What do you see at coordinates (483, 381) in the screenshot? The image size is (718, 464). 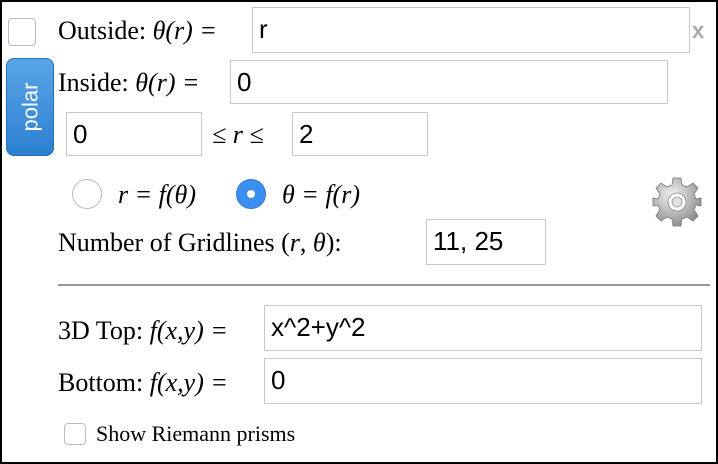 I see `bottom-input: 0` at bounding box center [483, 381].